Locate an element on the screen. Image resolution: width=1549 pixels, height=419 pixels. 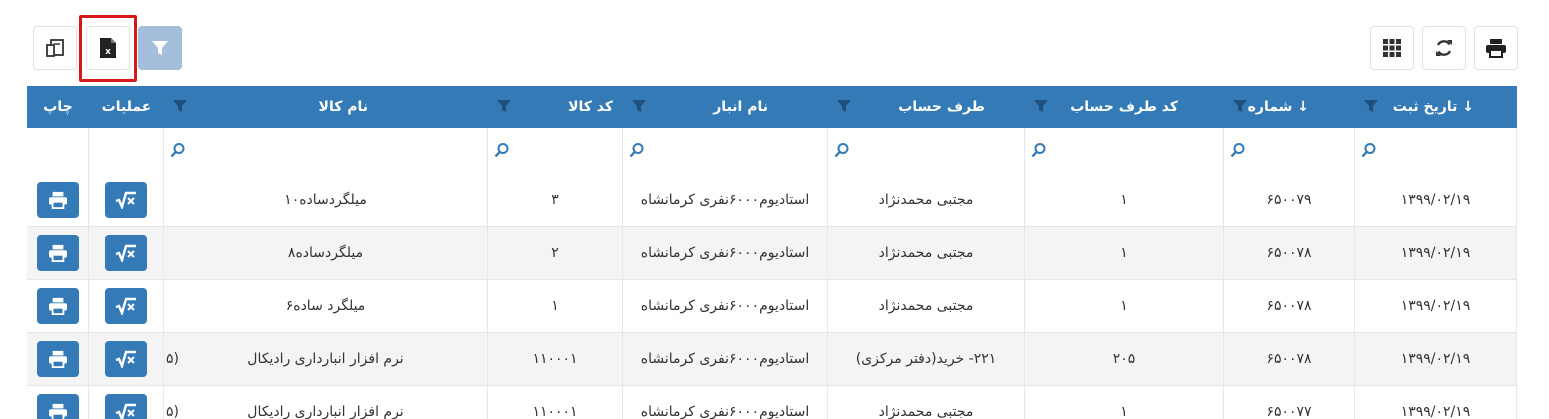
search-input-account is located at coordinates (926, 151).